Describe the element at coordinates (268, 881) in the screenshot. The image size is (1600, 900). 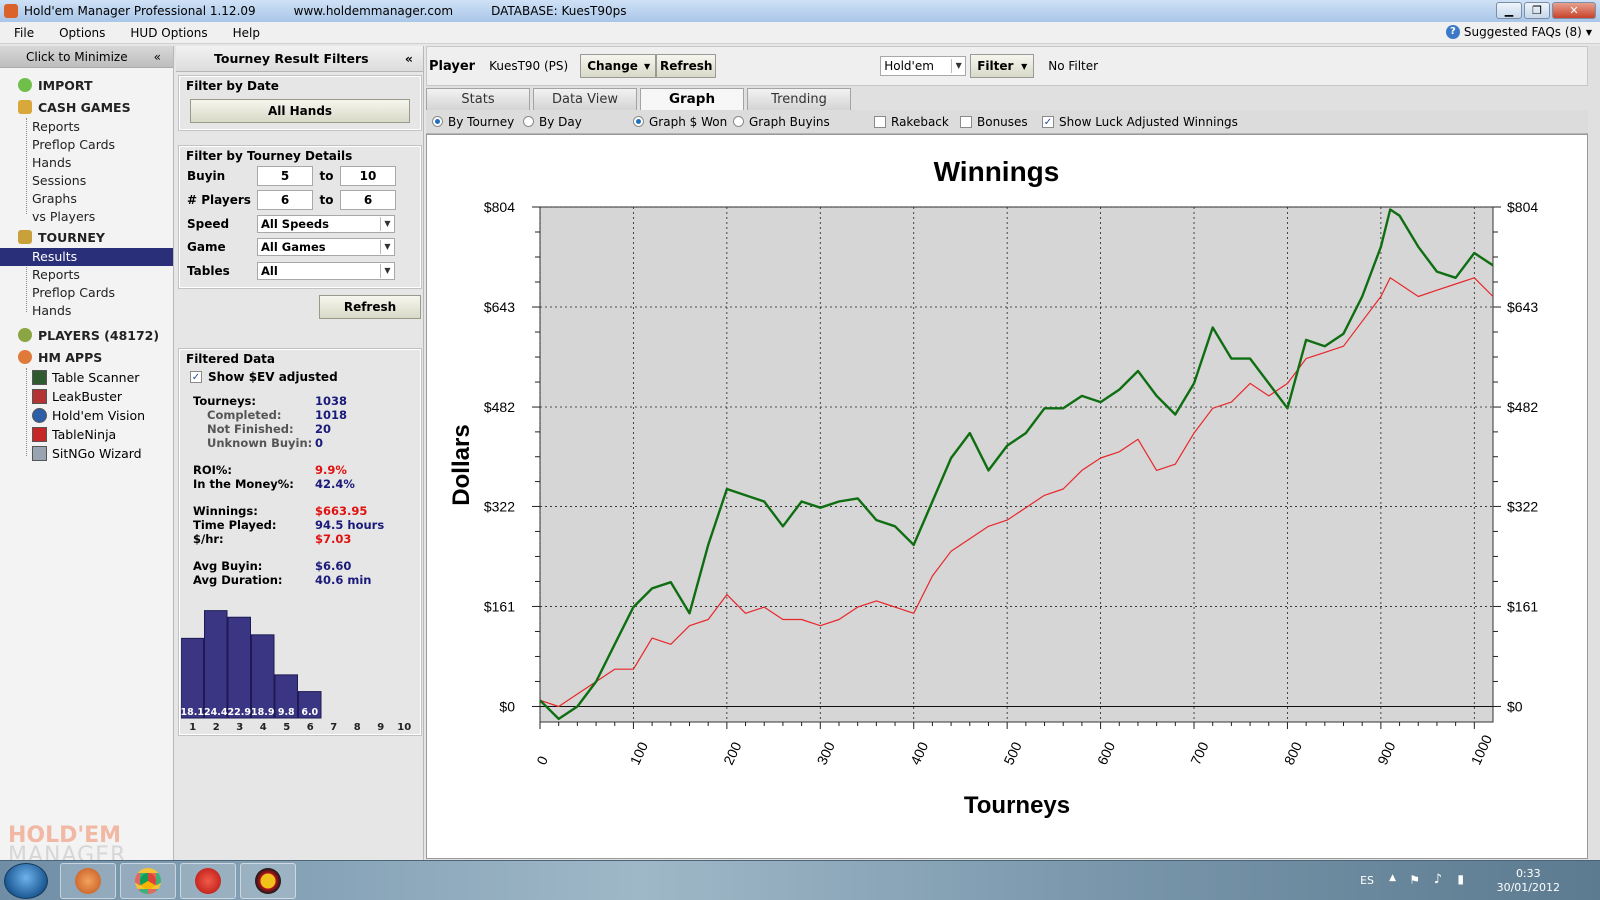
I see `taskbar-dollar-app` at that location.